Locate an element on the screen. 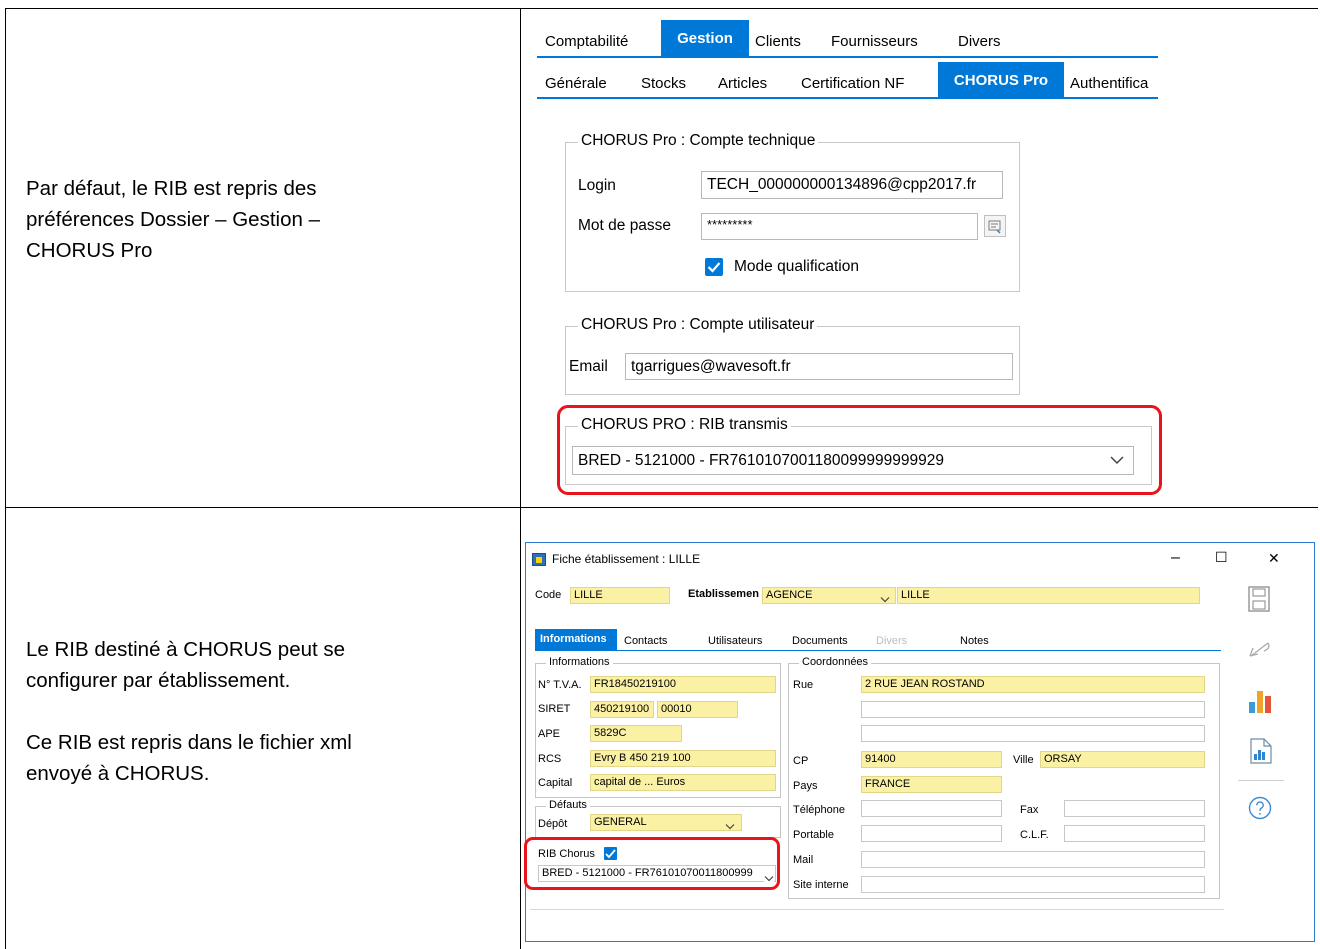 This screenshot has width=1320, height=949. tab-stocks: Stocks is located at coordinates (663, 83).